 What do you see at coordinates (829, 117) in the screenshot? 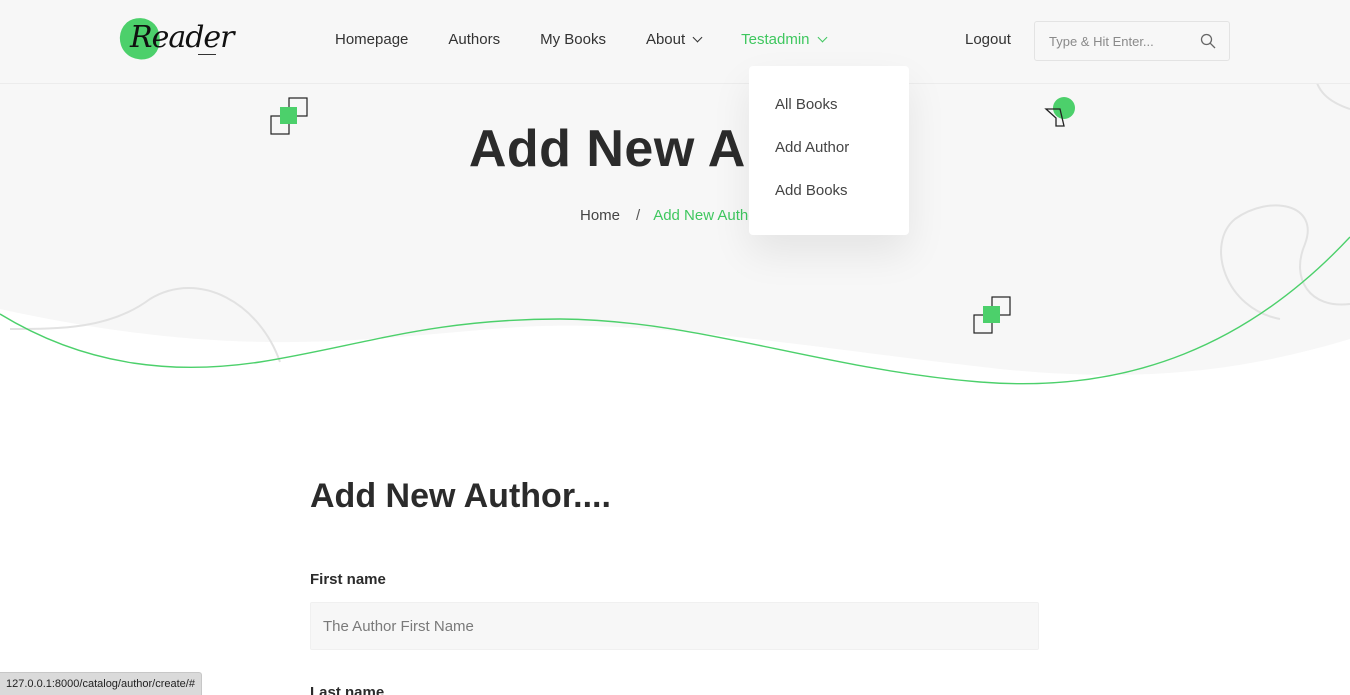
I see `menu-item-all-books: All Books` at bounding box center [829, 117].